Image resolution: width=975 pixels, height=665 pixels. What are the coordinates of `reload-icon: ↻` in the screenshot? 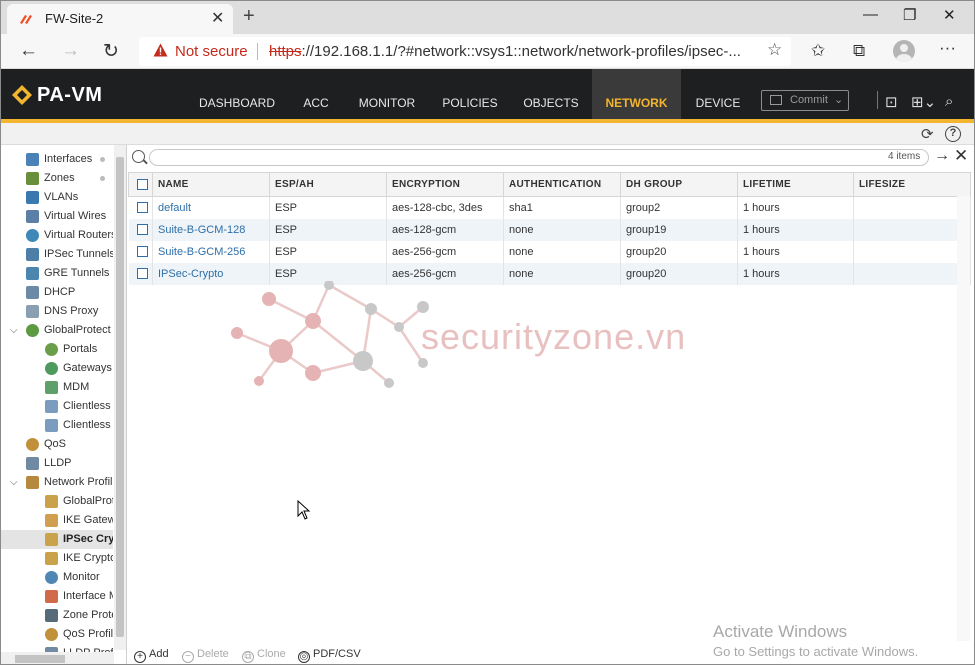 It's located at (111, 51).